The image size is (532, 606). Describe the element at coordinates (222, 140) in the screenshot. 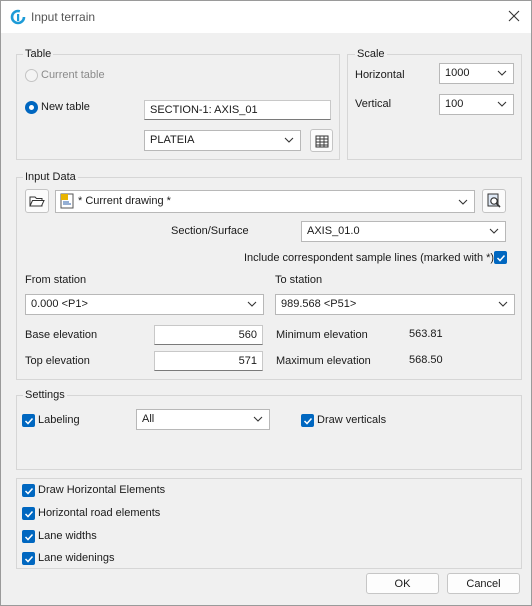

I see `layer-select: PLATEIA` at that location.